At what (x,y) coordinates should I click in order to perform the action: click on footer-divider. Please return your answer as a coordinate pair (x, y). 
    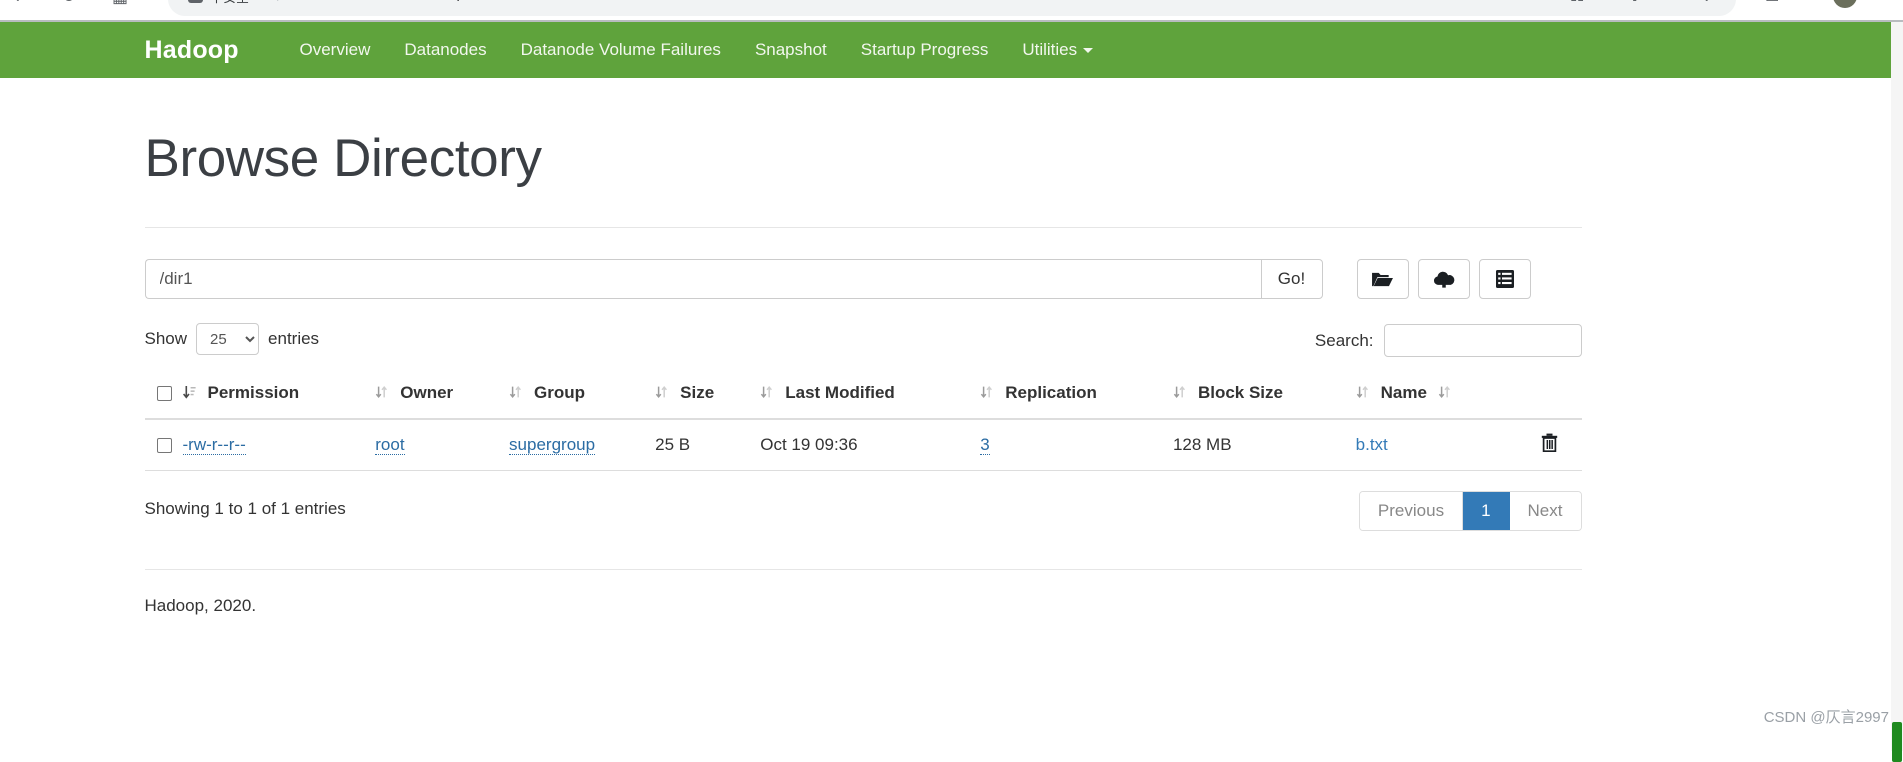
    Looking at the image, I should click on (863, 569).